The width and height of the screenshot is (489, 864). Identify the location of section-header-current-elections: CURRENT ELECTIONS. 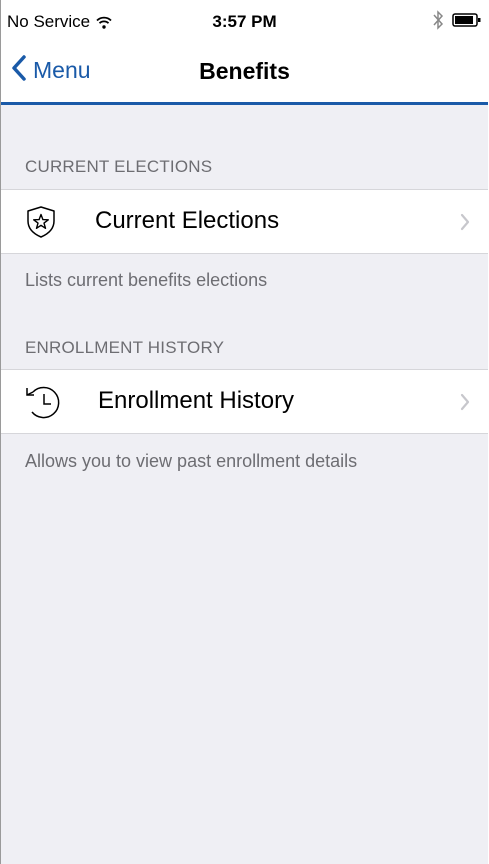
(119, 166).